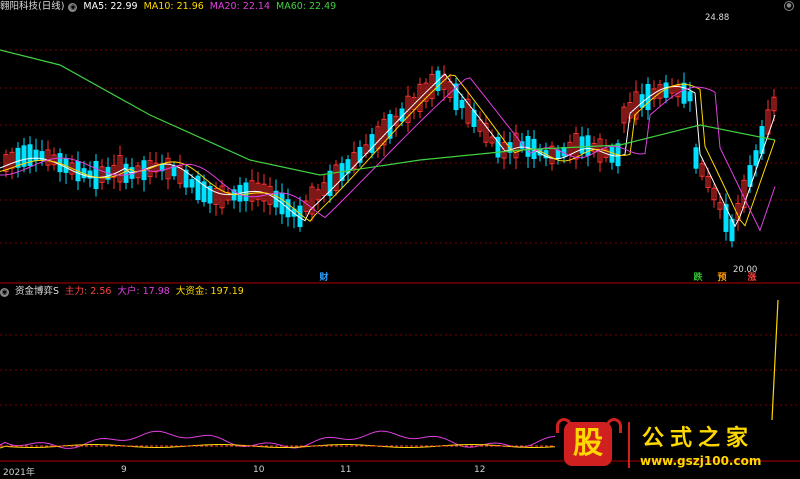  I want to click on tag-financial: 财, so click(324, 278).